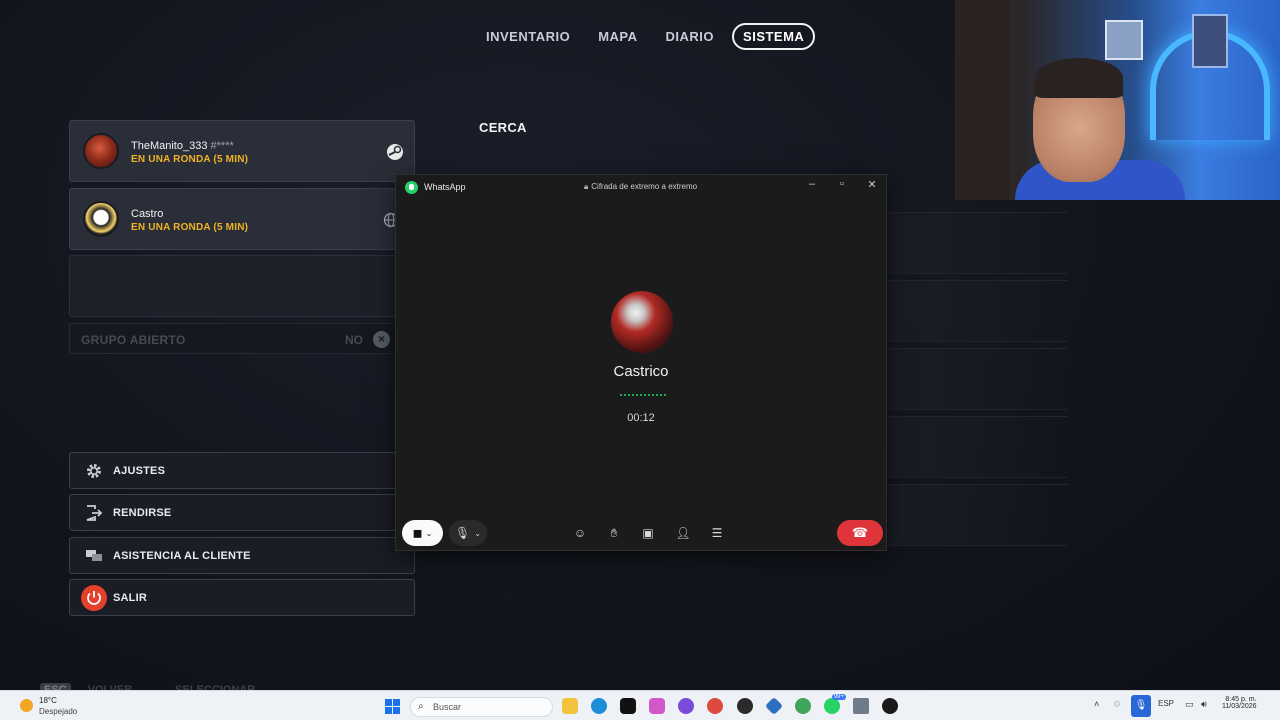  I want to click on clock-time: 8:45 p. m., so click(1241, 699).